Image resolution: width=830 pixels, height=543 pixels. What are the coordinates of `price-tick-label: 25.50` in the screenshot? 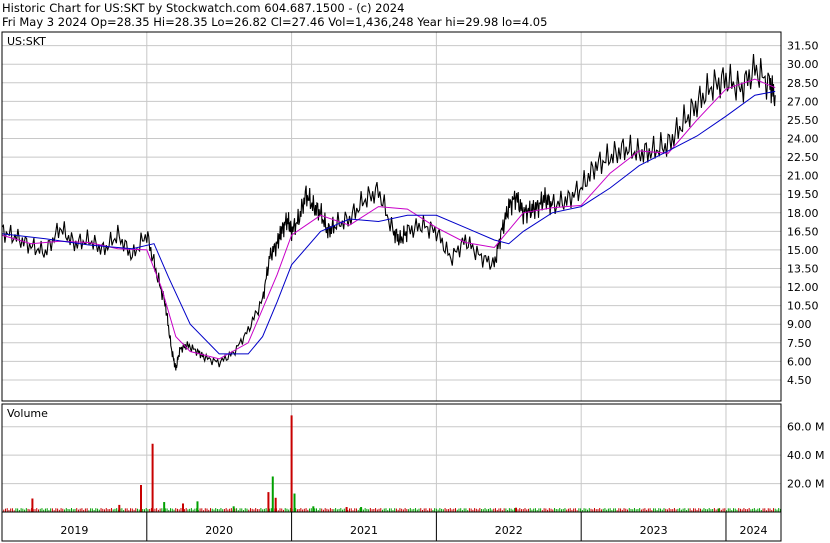 It's located at (803, 120).